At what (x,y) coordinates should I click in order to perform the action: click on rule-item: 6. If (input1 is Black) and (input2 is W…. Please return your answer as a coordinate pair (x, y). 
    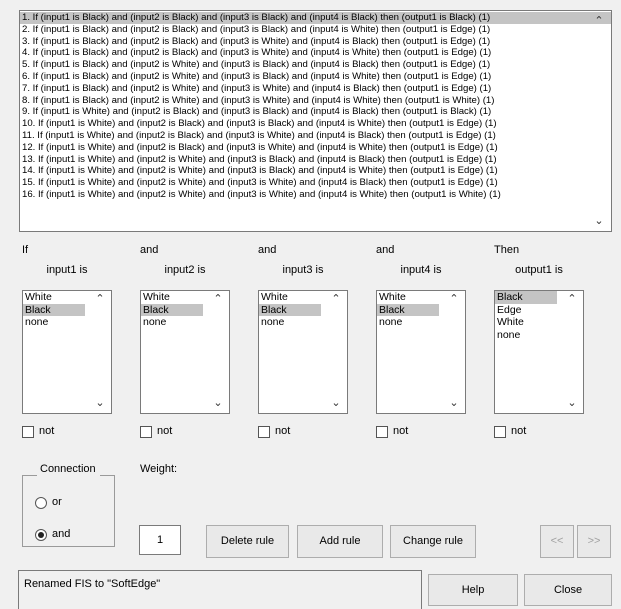
    Looking at the image, I should click on (315, 77).